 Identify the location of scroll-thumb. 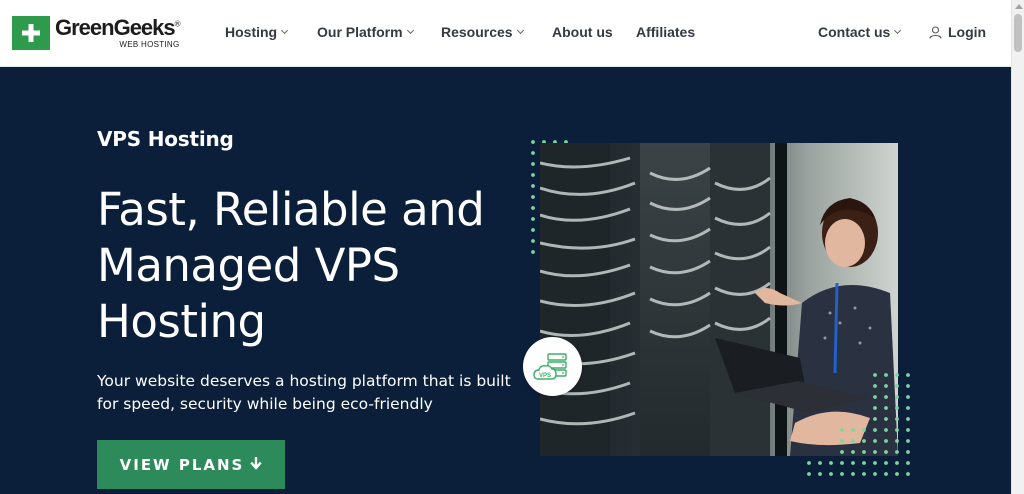
(1018, 33).